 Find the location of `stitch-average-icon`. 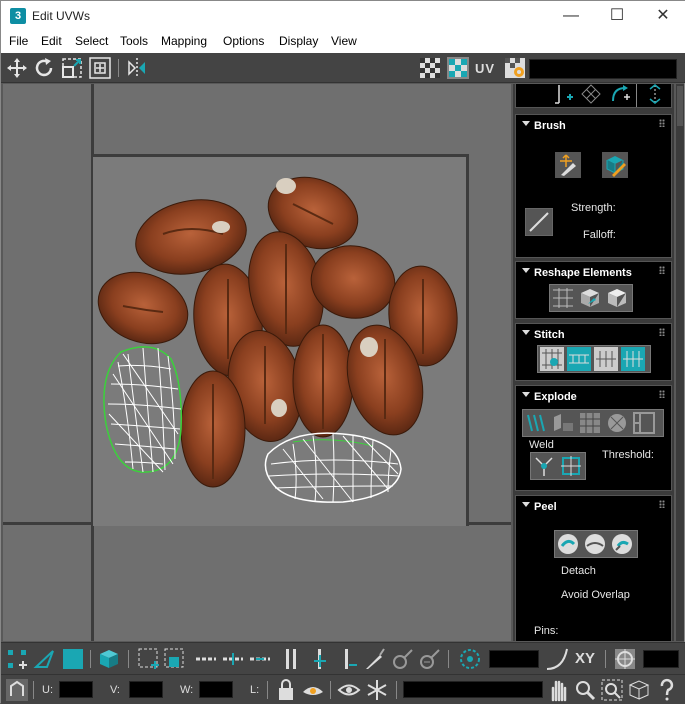

stitch-average-icon is located at coordinates (606, 359).